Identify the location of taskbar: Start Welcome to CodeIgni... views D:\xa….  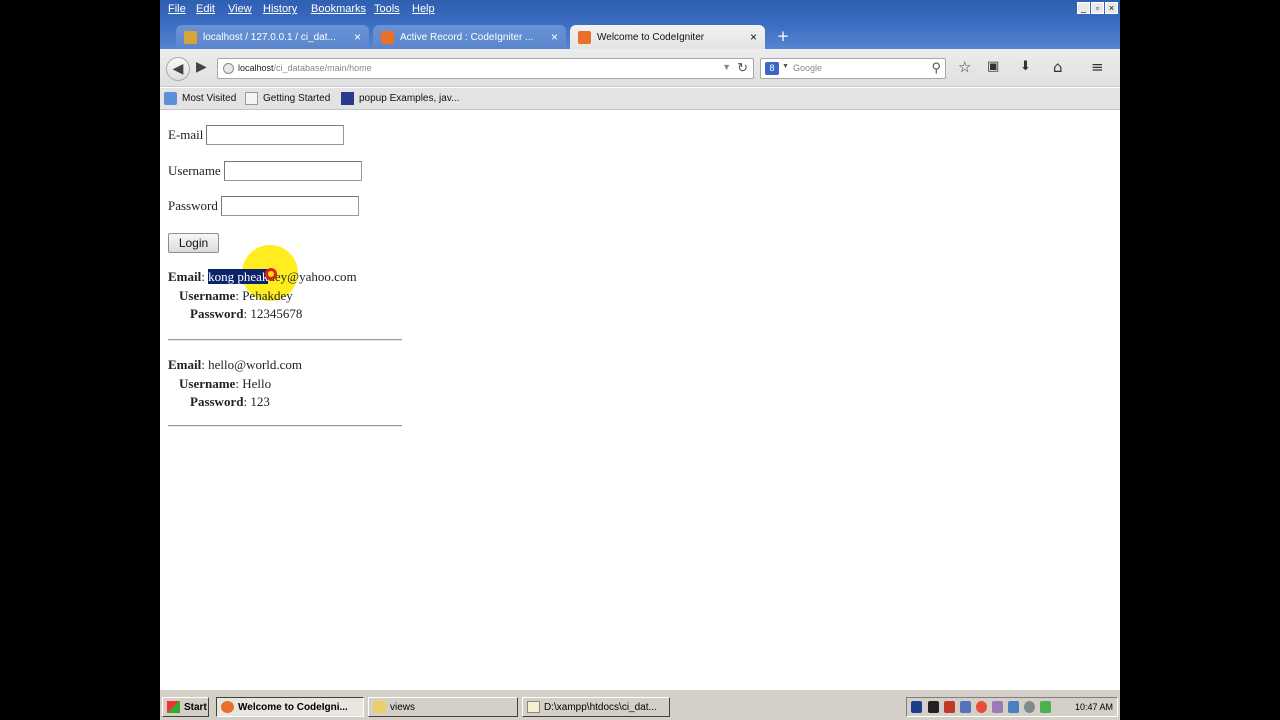
(640, 704).